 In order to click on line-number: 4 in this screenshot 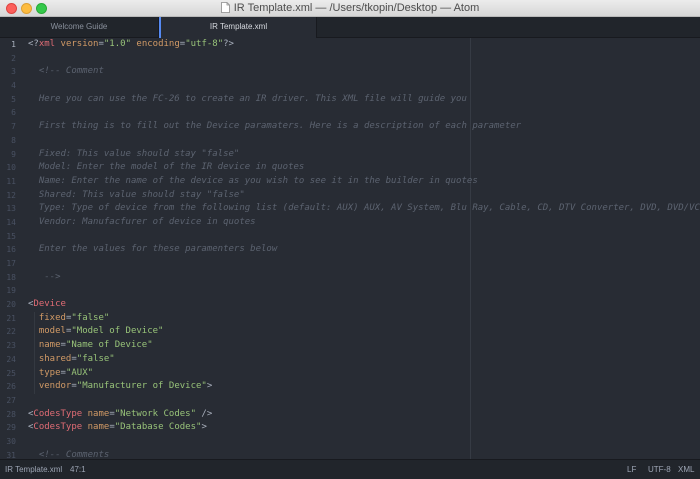, I will do `click(11, 86)`.